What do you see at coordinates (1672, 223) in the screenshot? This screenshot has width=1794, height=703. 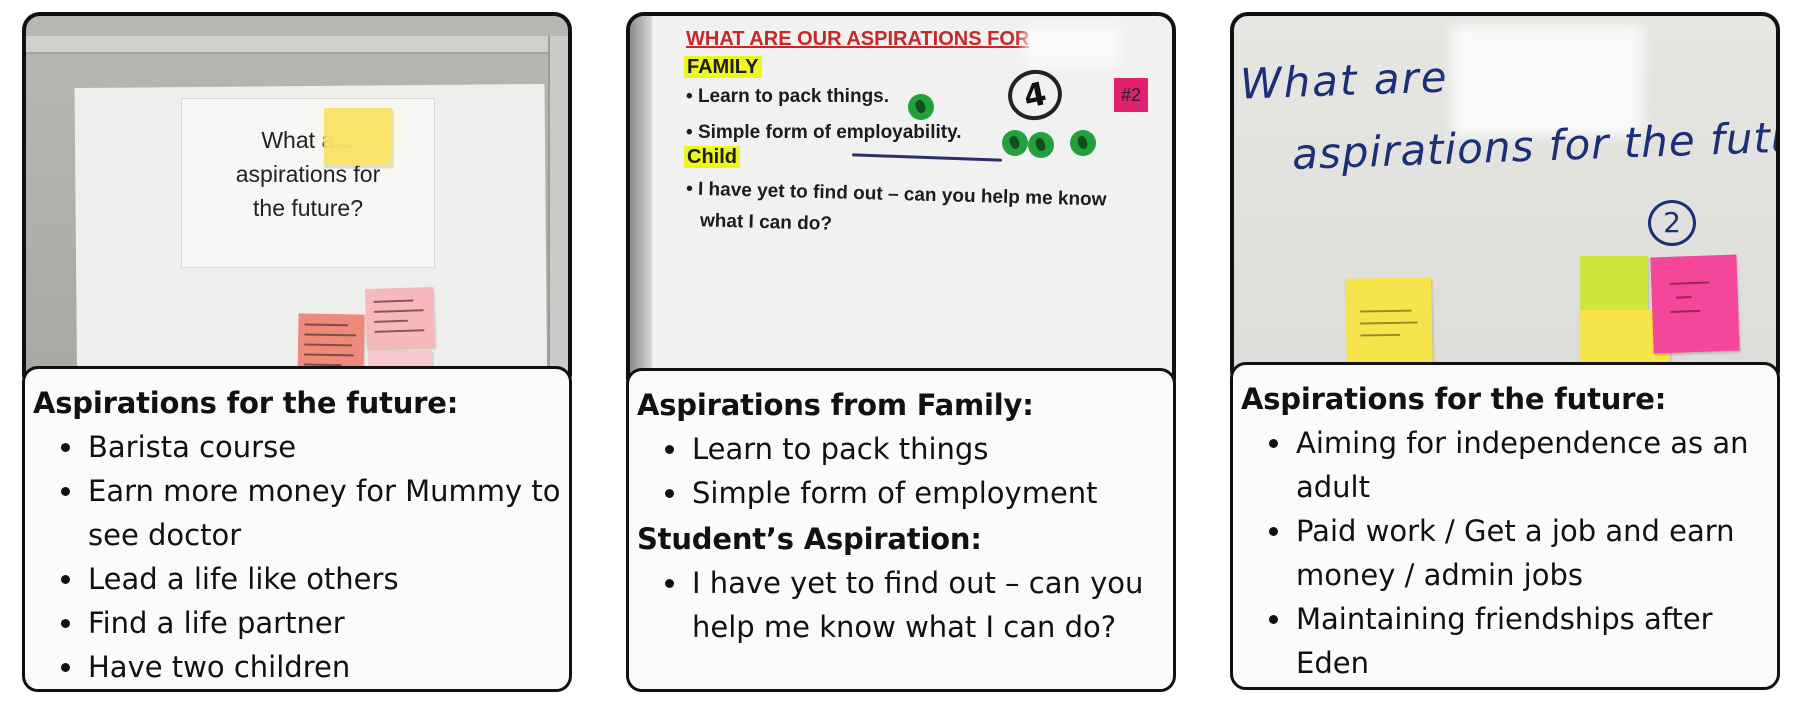 I see `circled-number: 2` at bounding box center [1672, 223].